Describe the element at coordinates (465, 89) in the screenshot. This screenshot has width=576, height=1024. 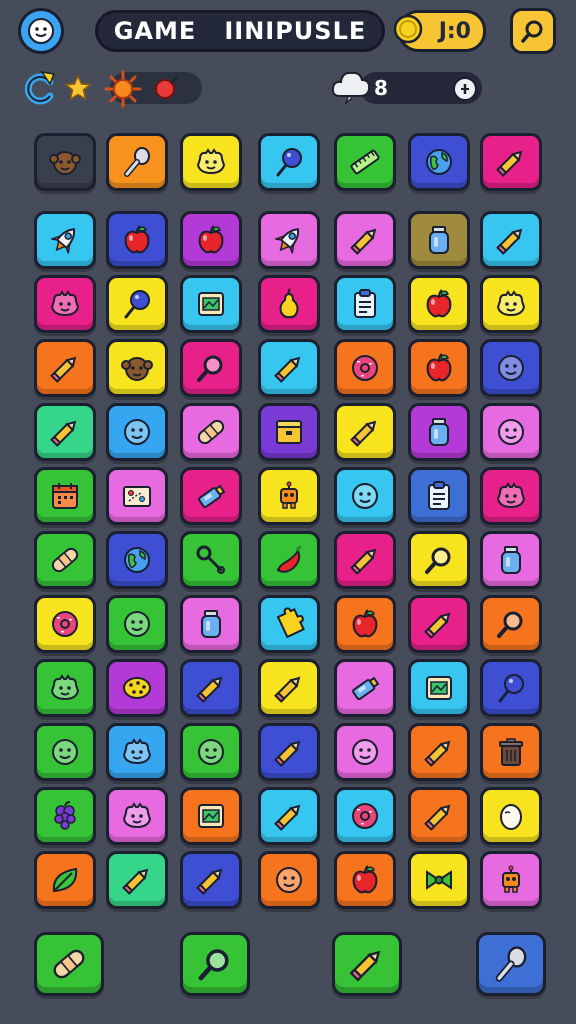
I see `info-icon` at that location.